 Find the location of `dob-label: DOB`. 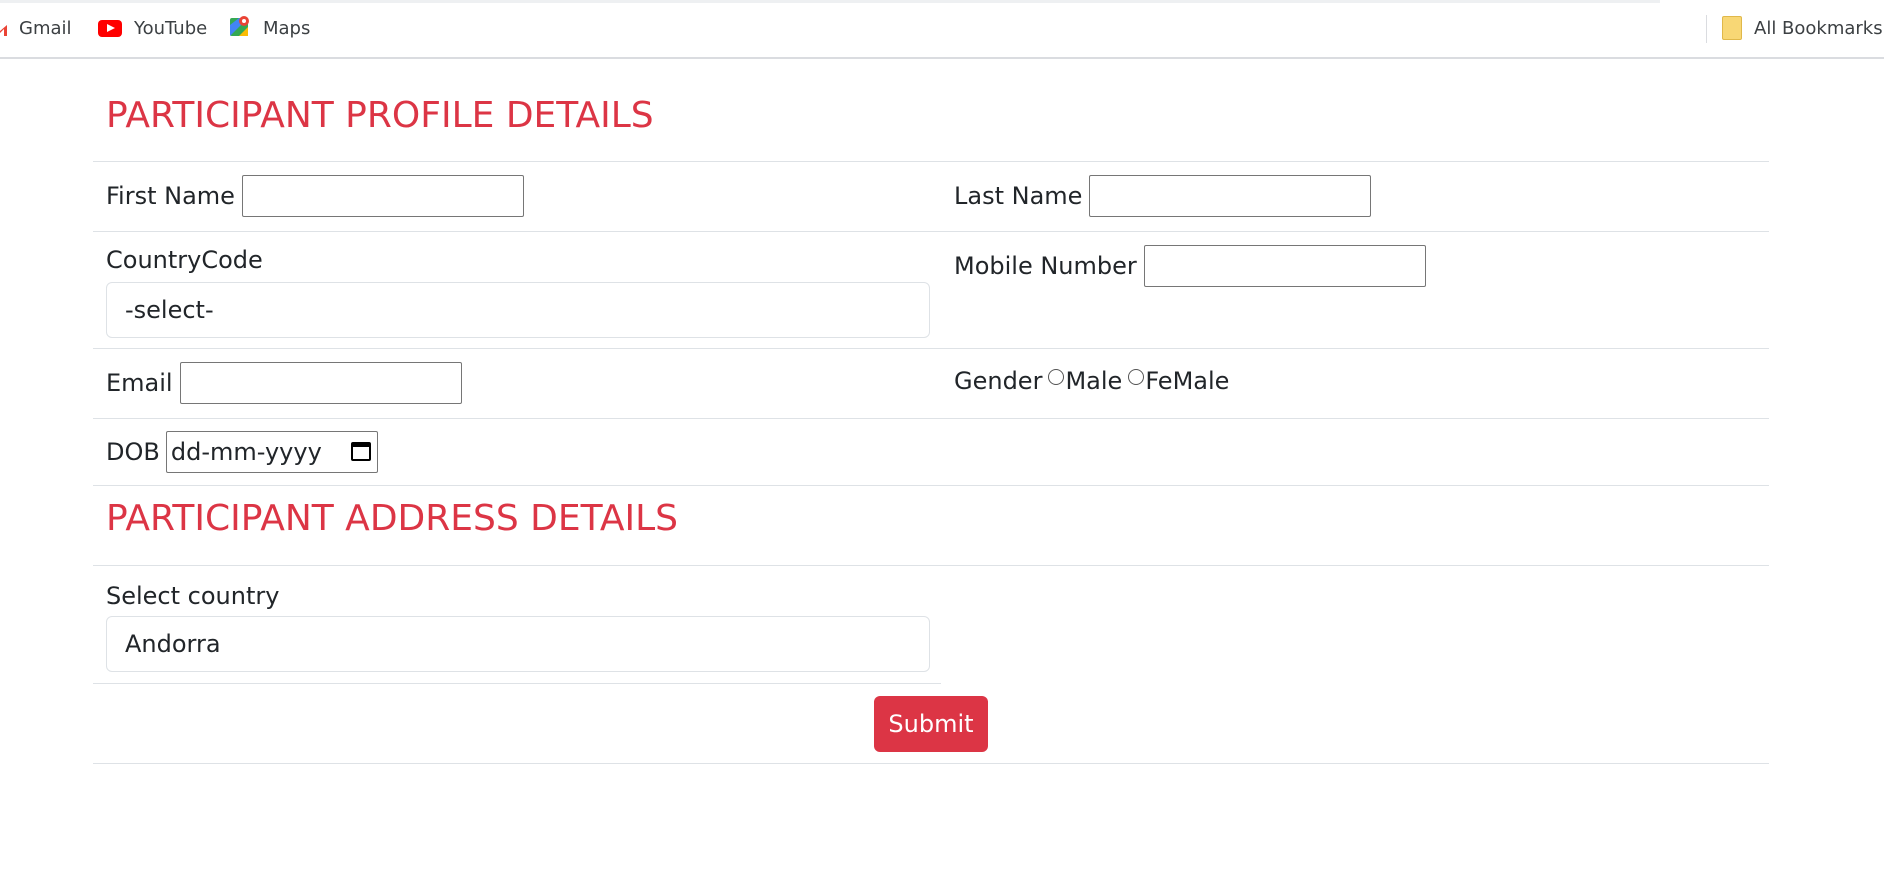

dob-label: DOB is located at coordinates (133, 452).